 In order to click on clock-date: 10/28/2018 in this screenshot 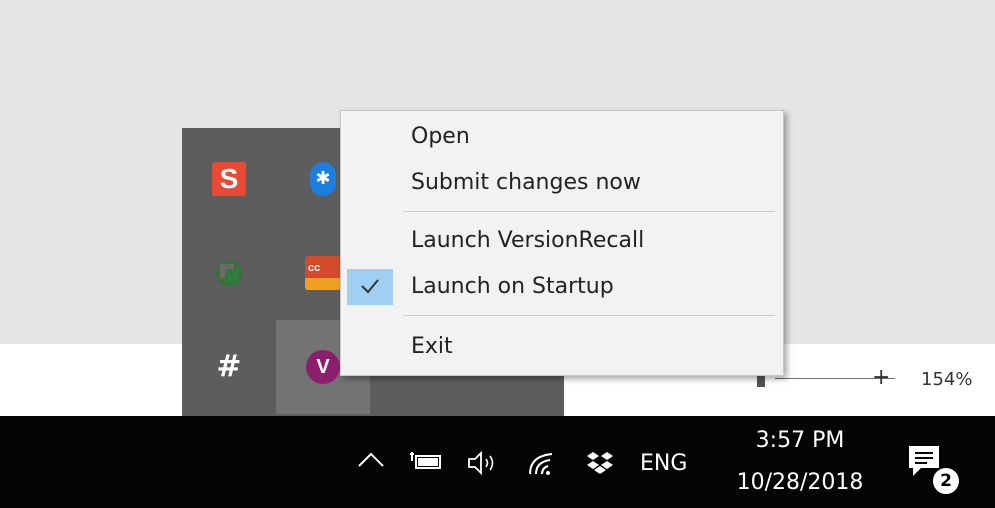, I will do `click(800, 483)`.